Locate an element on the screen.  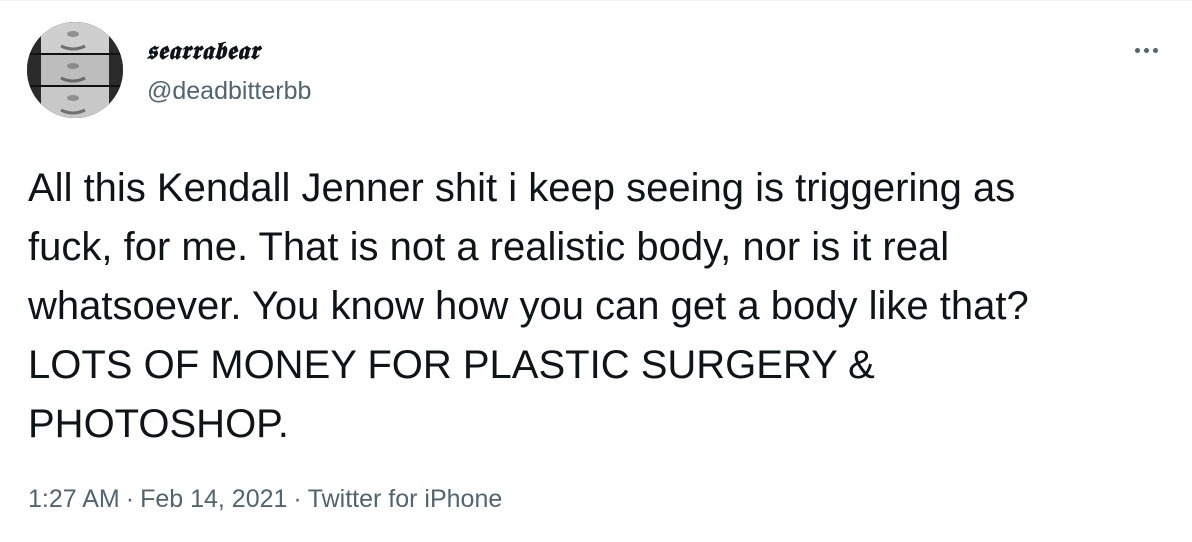
more-options-button is located at coordinates (1146, 50).